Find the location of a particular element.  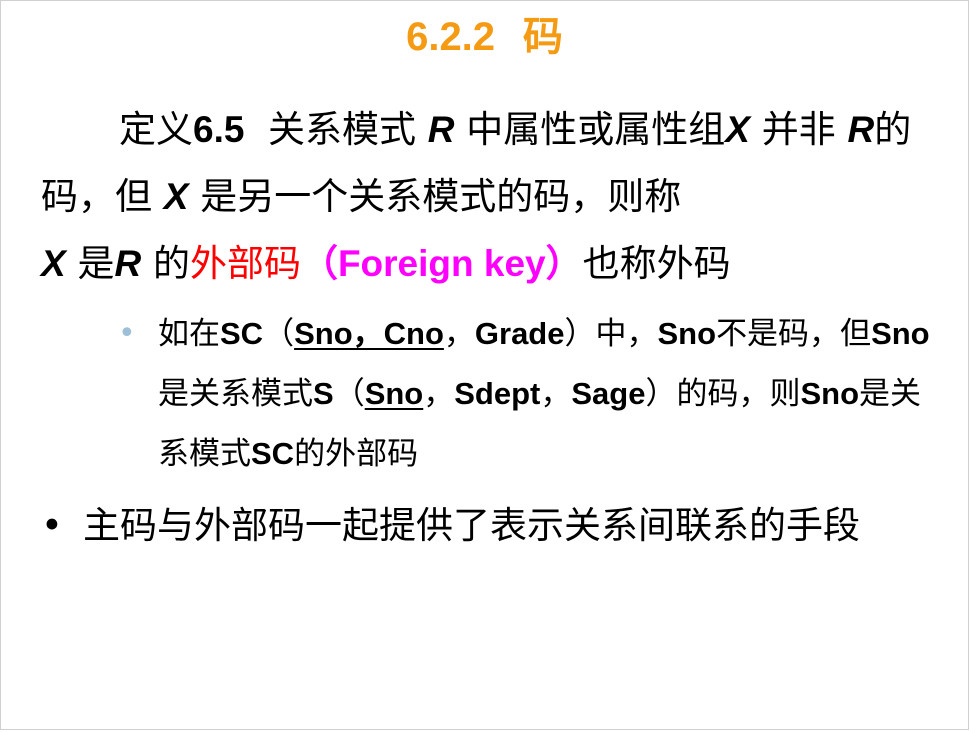

slide-title: 6.2.2 码 is located at coordinates (484, 37).